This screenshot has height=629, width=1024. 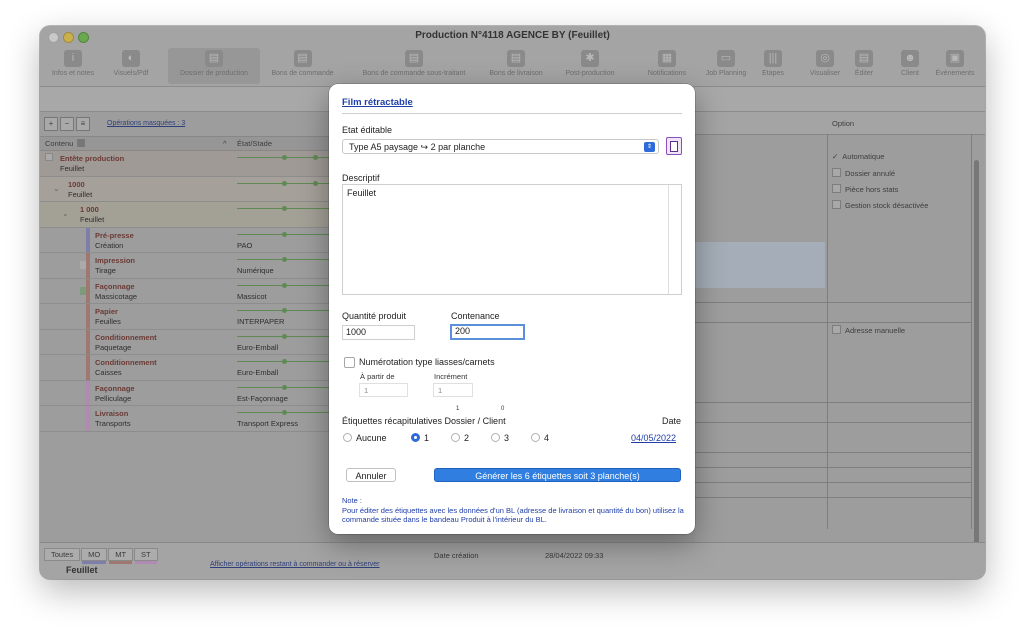 I want to click on radio-3: 3, so click(x=500, y=438).